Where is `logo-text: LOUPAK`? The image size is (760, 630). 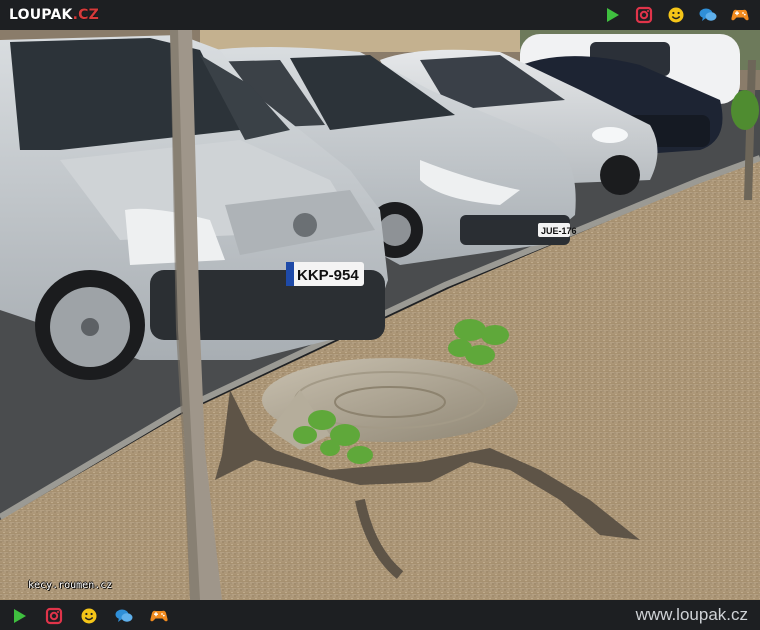 logo-text: LOUPAK is located at coordinates (41, 15).